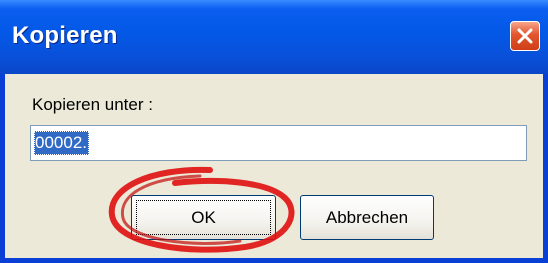 The height and width of the screenshot is (263, 548). I want to click on copy-to-input: 00002., so click(278, 143).